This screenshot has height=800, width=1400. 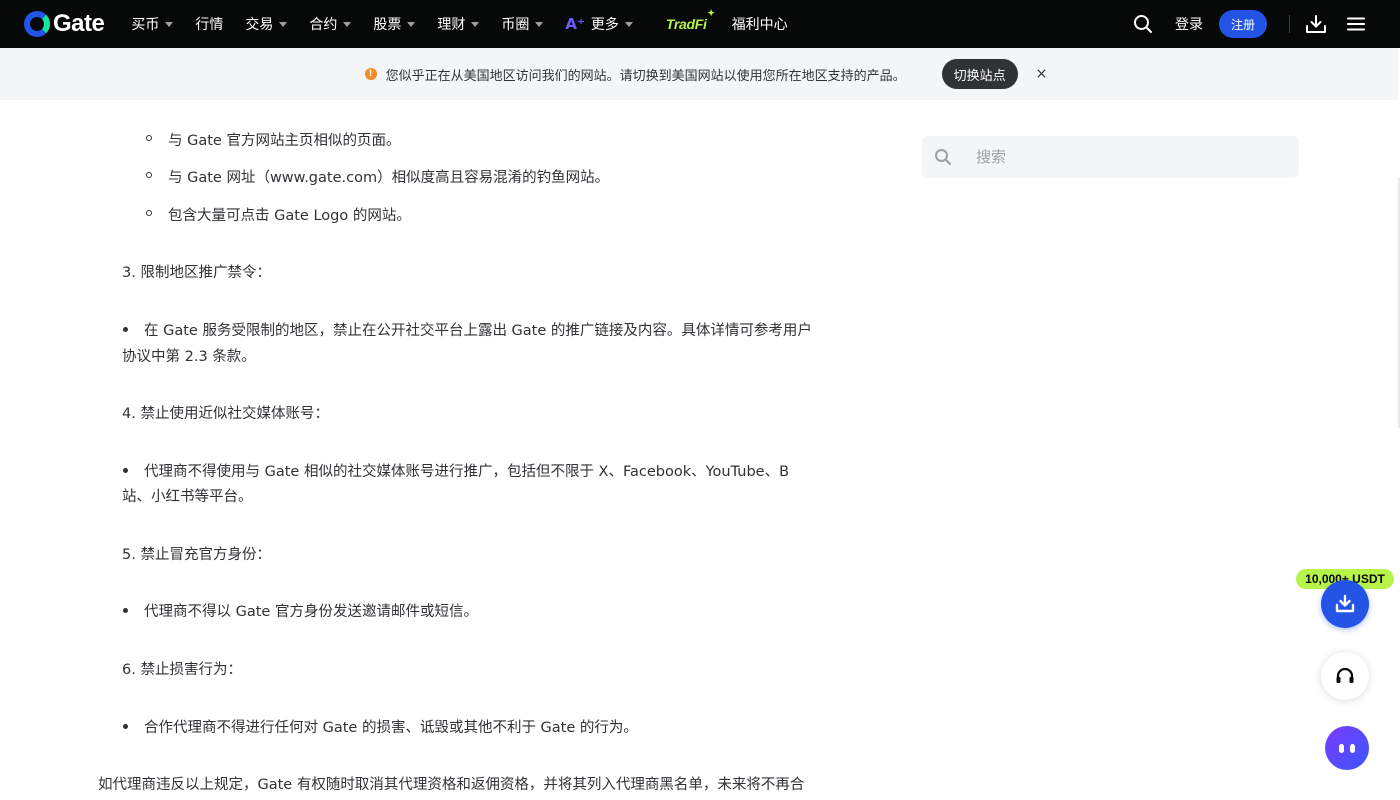 I want to click on bullet-text-continued: 协议中第 2.3 条款。, so click(x=189, y=357).